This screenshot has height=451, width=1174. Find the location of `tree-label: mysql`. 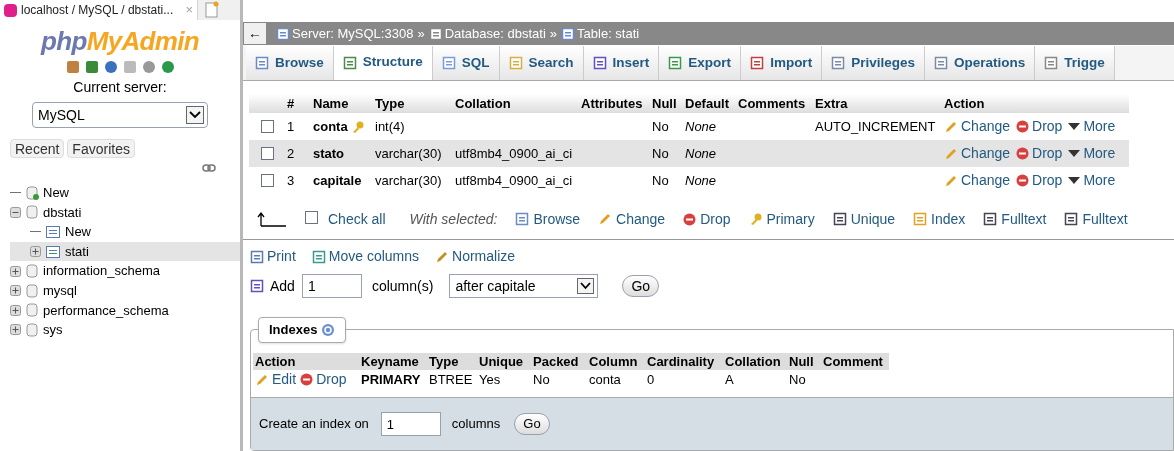

tree-label: mysql is located at coordinates (60, 291).